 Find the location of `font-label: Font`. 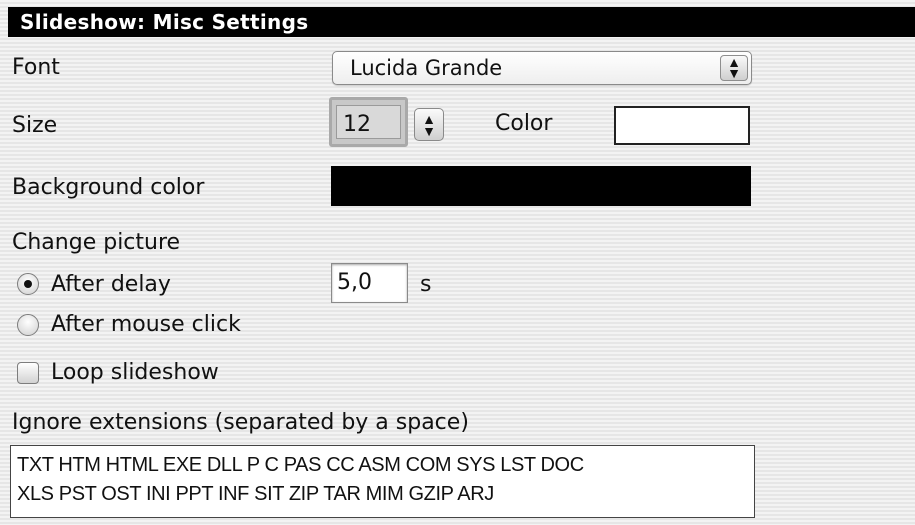

font-label: Font is located at coordinates (36, 67).